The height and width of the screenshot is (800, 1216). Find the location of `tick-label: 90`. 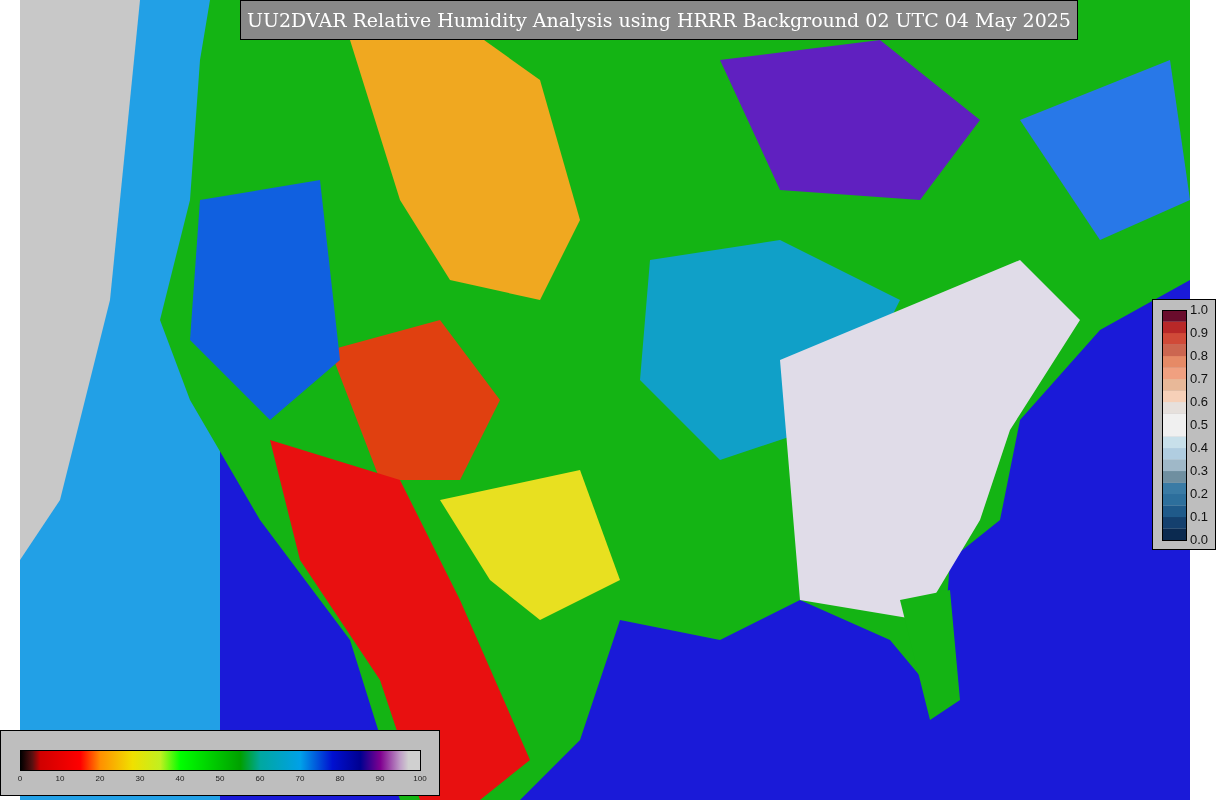

tick-label: 90 is located at coordinates (380, 779).